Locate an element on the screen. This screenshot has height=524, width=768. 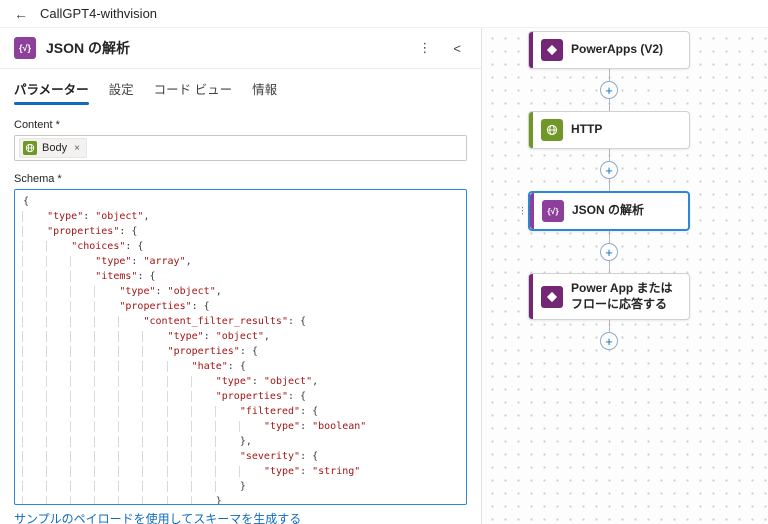
generate-schema-link: サンプルのペイロードを使用してスキーマを生成する is located at coordinates (157, 517).